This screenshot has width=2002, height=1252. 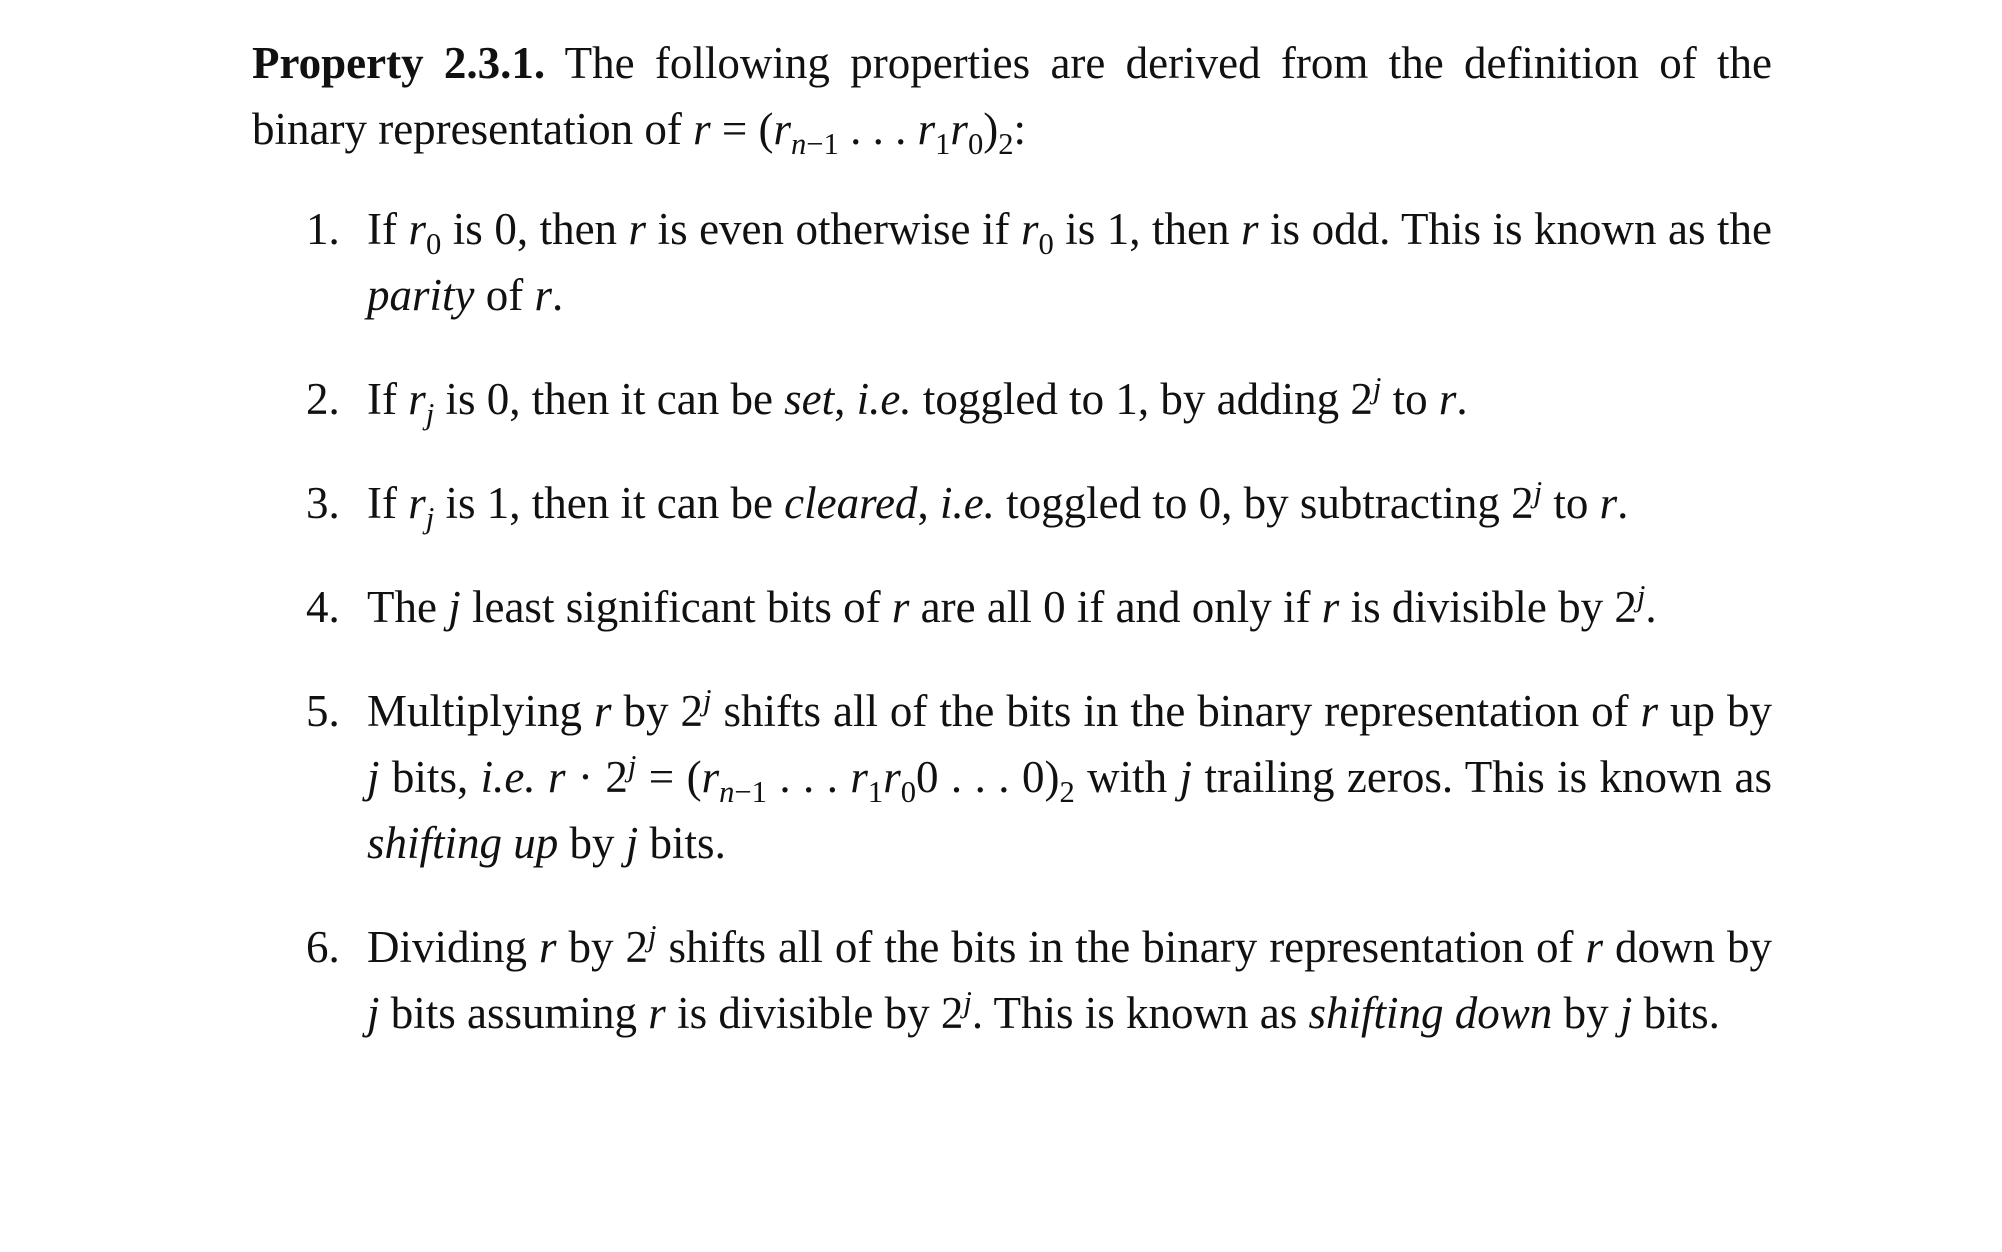 I want to click on emphasis-shifting-up: shifting up, so click(x=463, y=843).